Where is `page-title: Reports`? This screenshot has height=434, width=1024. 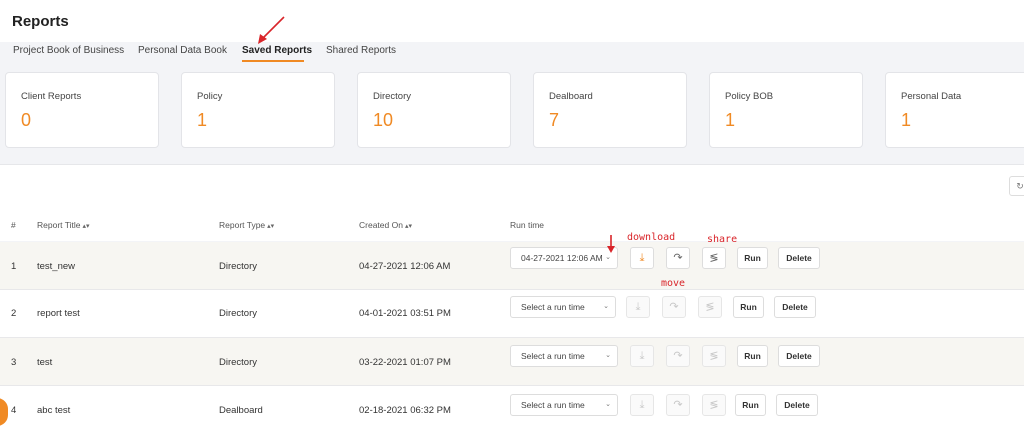
page-title: Reports is located at coordinates (40, 21).